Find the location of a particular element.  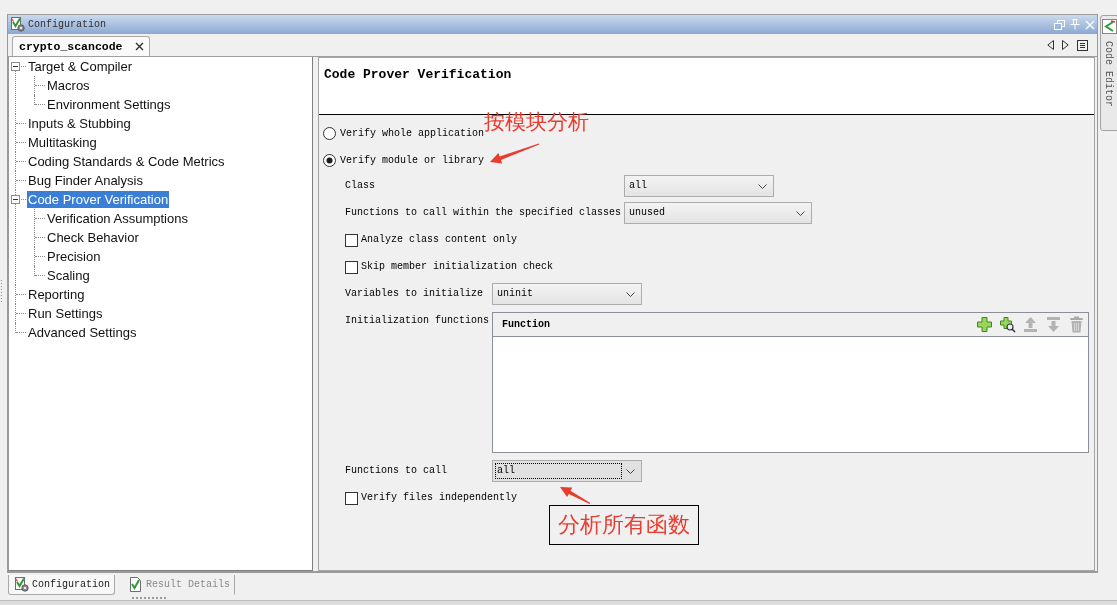

checkbox-label: Analyze class content only is located at coordinates (439, 240).